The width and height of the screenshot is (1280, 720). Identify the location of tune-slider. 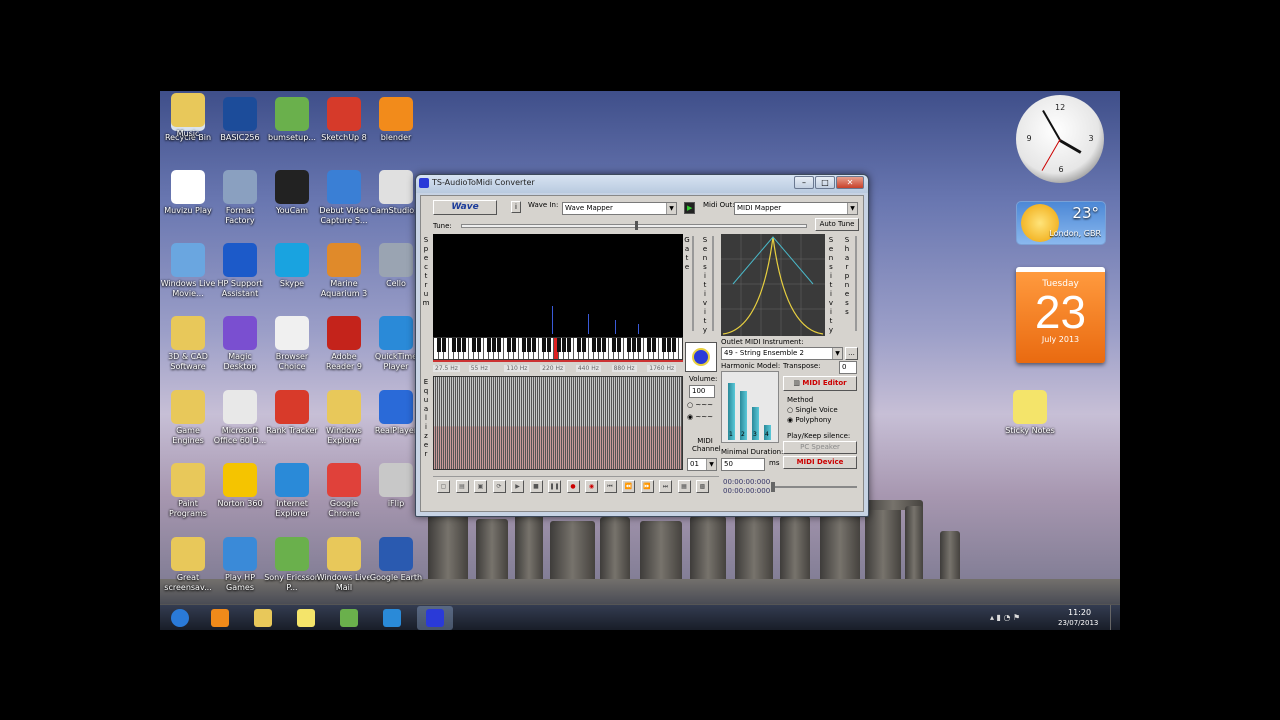
(634, 225).